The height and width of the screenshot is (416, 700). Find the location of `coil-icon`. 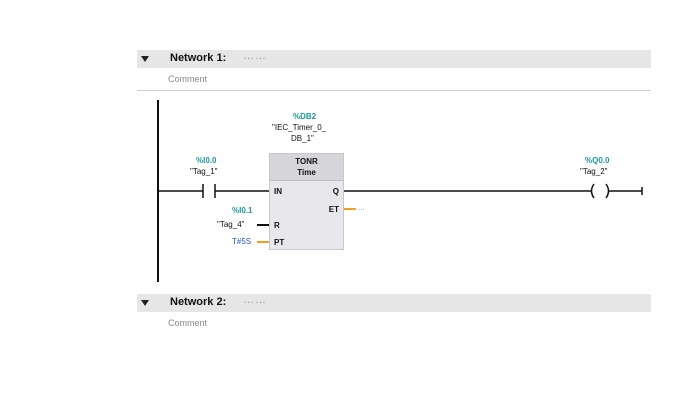

coil-icon is located at coordinates (600, 191).